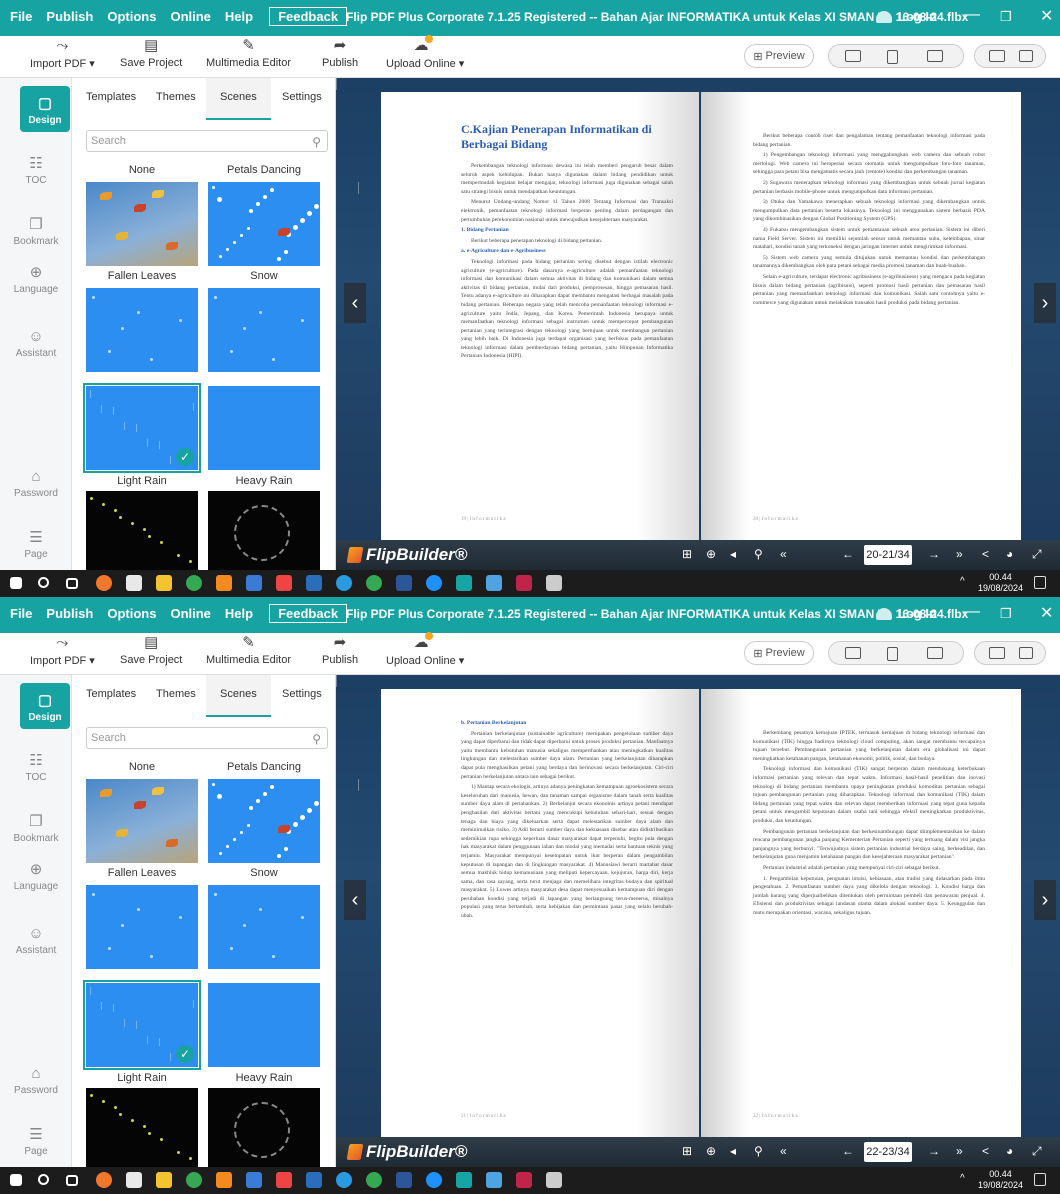 The image size is (1060, 1194). What do you see at coordinates (888, 1152) in the screenshot?
I see `page-indicator: 22-23/34` at bounding box center [888, 1152].